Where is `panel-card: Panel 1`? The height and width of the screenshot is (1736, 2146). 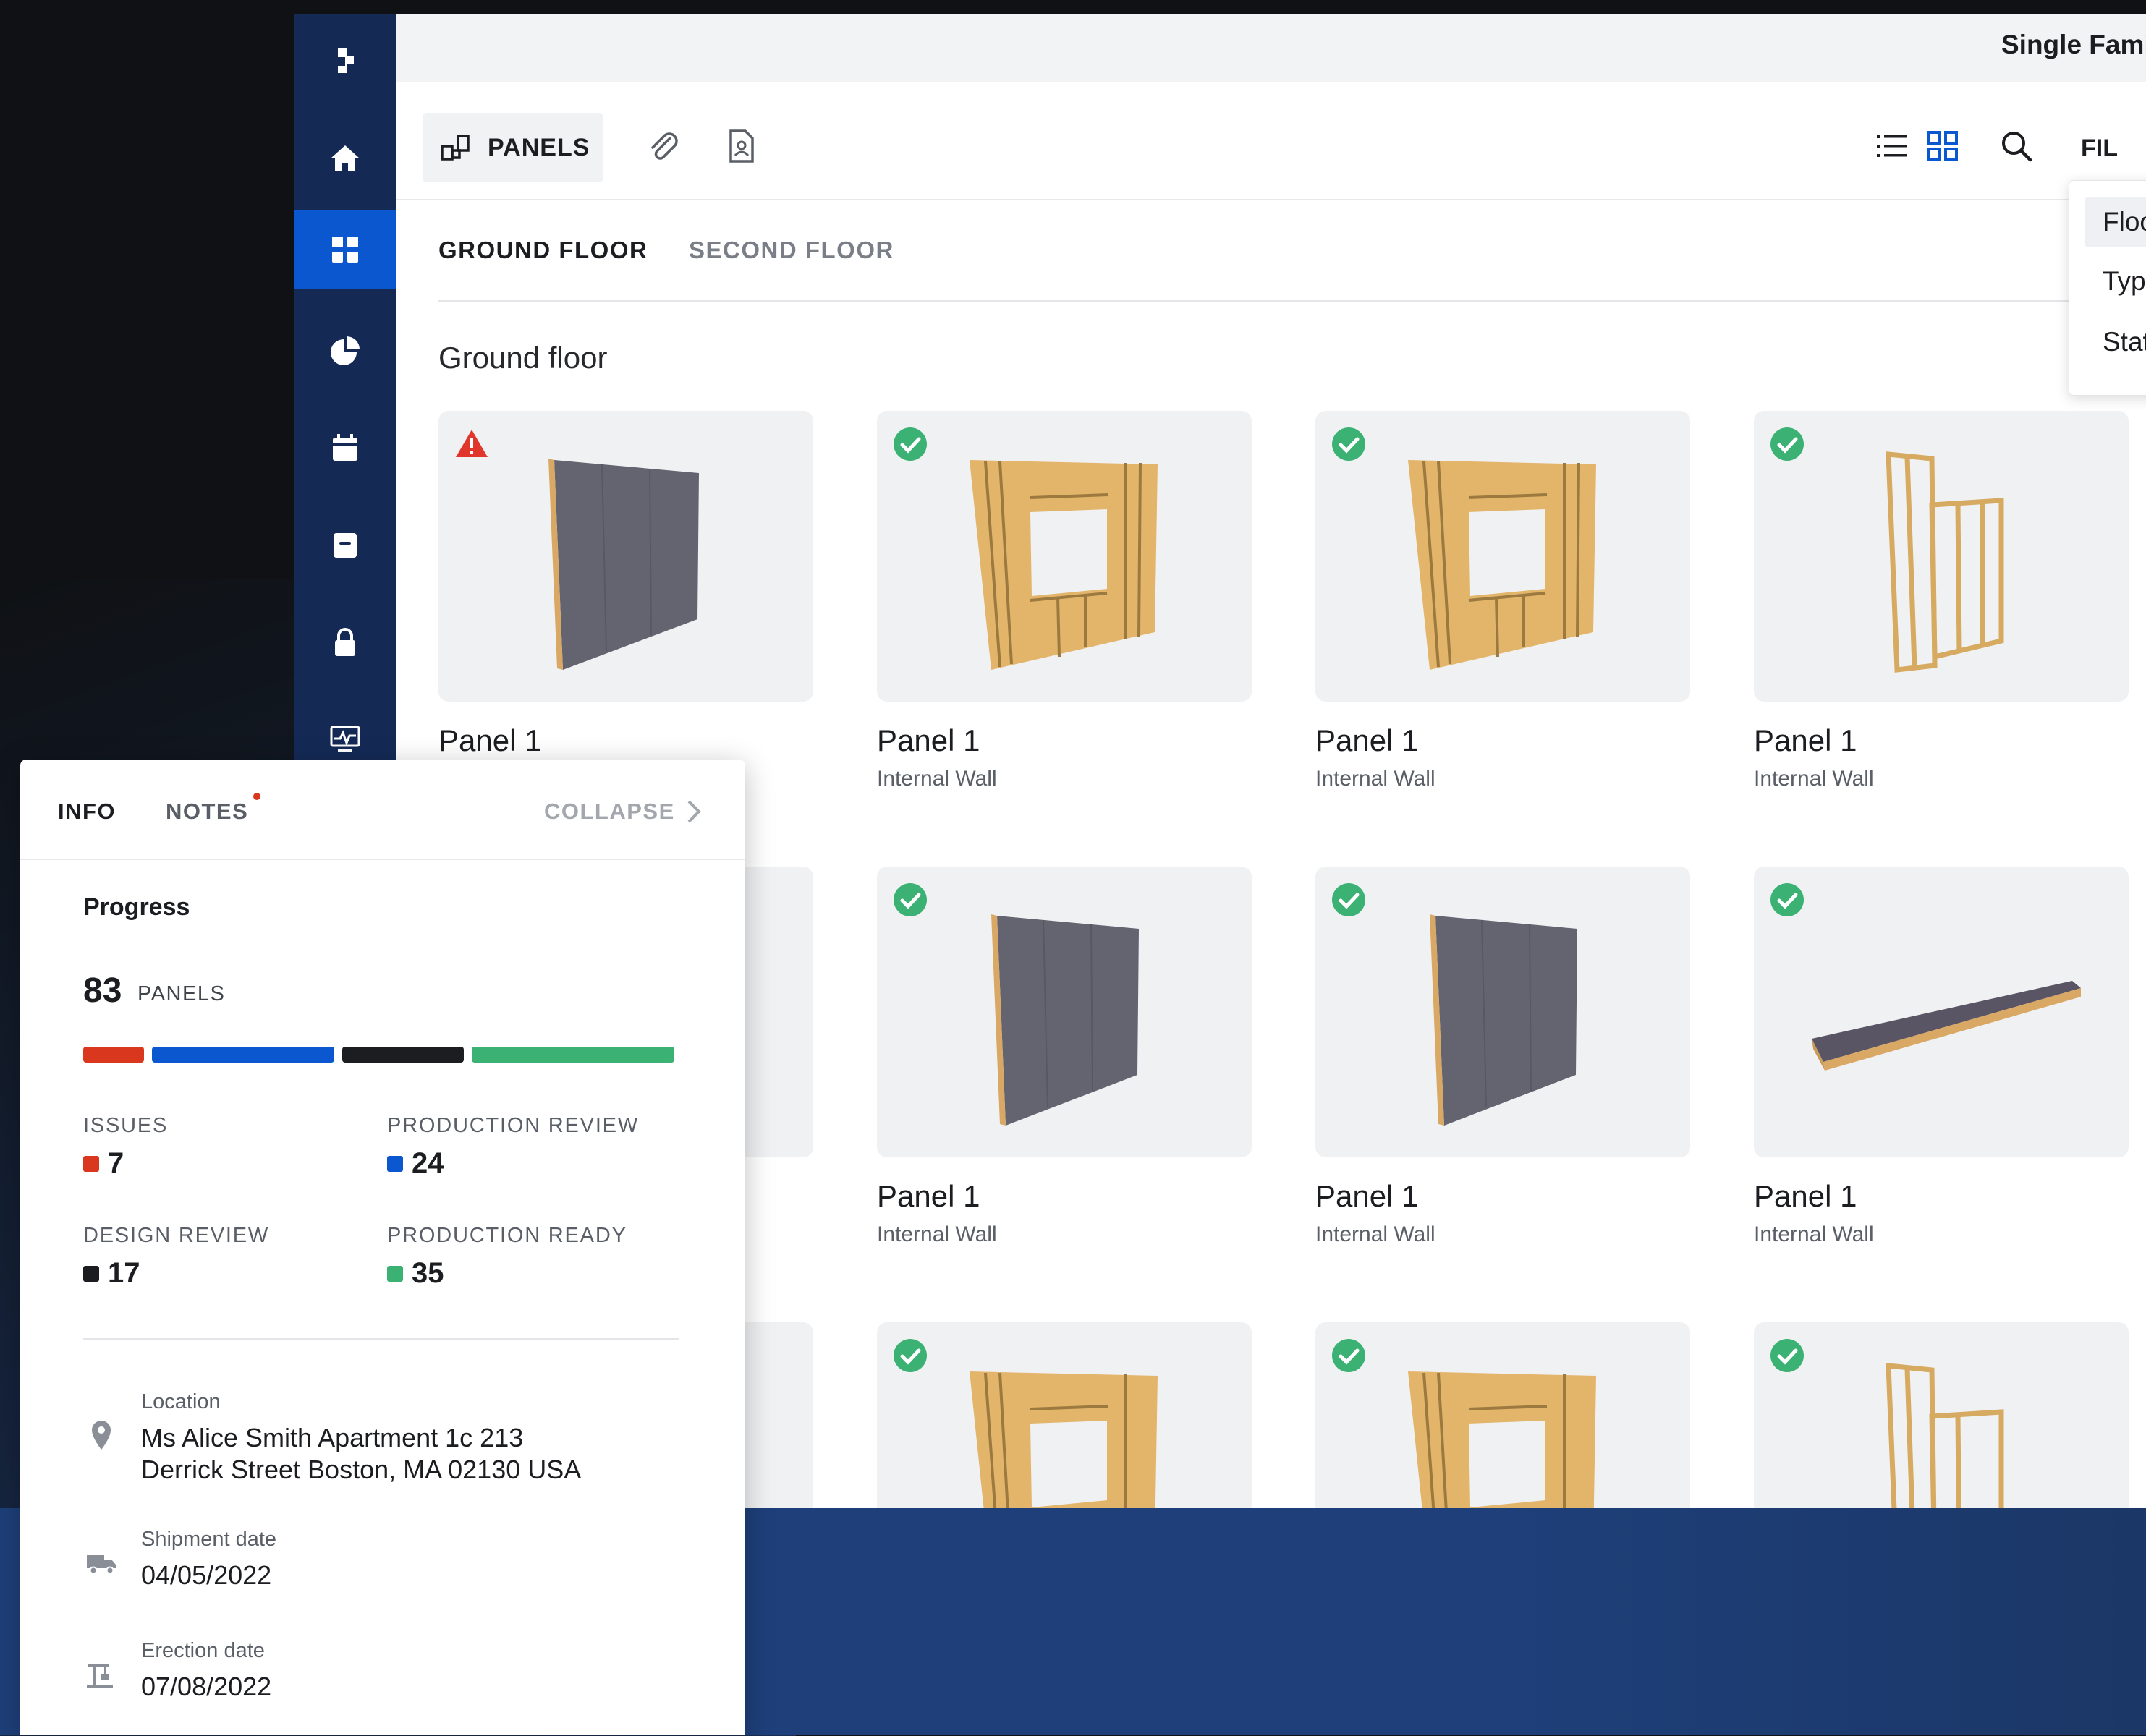
panel-card: Panel 1 is located at coordinates (626, 614).